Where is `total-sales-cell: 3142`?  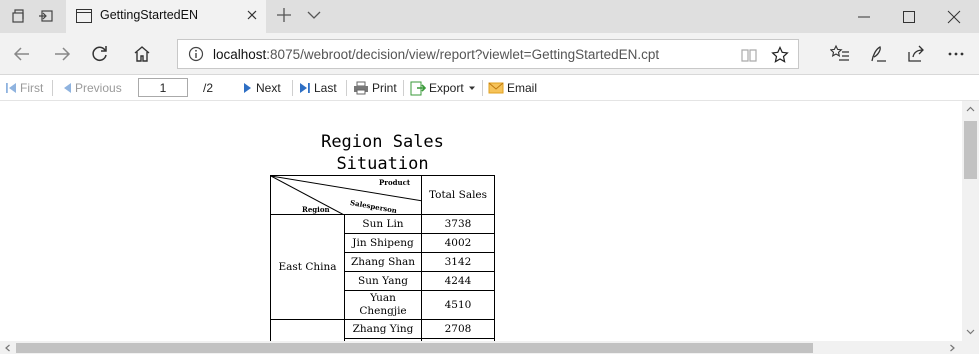 total-sales-cell: 3142 is located at coordinates (458, 262).